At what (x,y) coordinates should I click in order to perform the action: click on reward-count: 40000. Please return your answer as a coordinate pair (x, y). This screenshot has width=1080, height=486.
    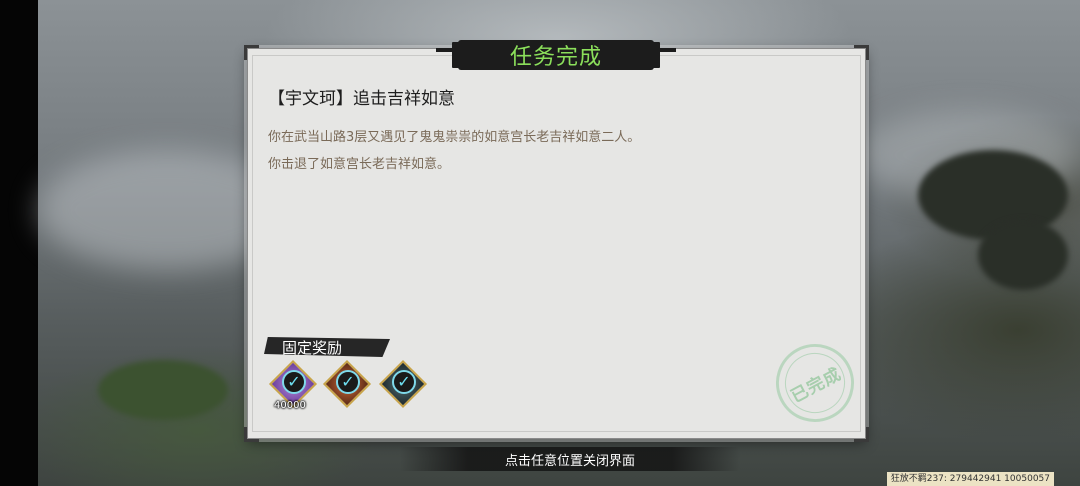
    Looking at the image, I should click on (290, 405).